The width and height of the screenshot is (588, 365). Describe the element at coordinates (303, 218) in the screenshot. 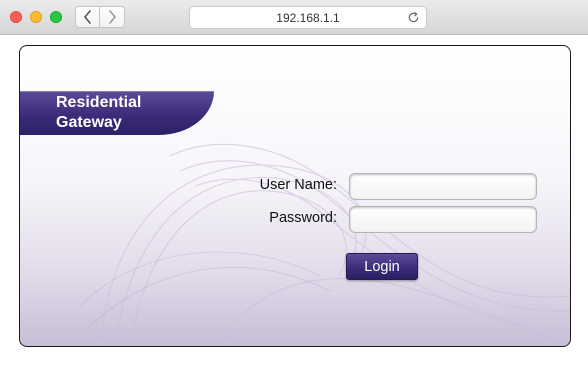

I see `password-label: Password:` at that location.